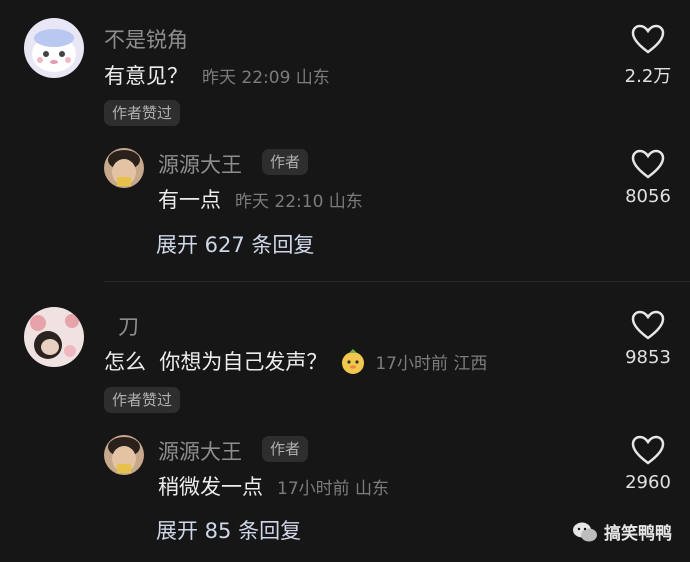 This screenshot has width=690, height=562. I want to click on like-count: 2.2万, so click(648, 76).